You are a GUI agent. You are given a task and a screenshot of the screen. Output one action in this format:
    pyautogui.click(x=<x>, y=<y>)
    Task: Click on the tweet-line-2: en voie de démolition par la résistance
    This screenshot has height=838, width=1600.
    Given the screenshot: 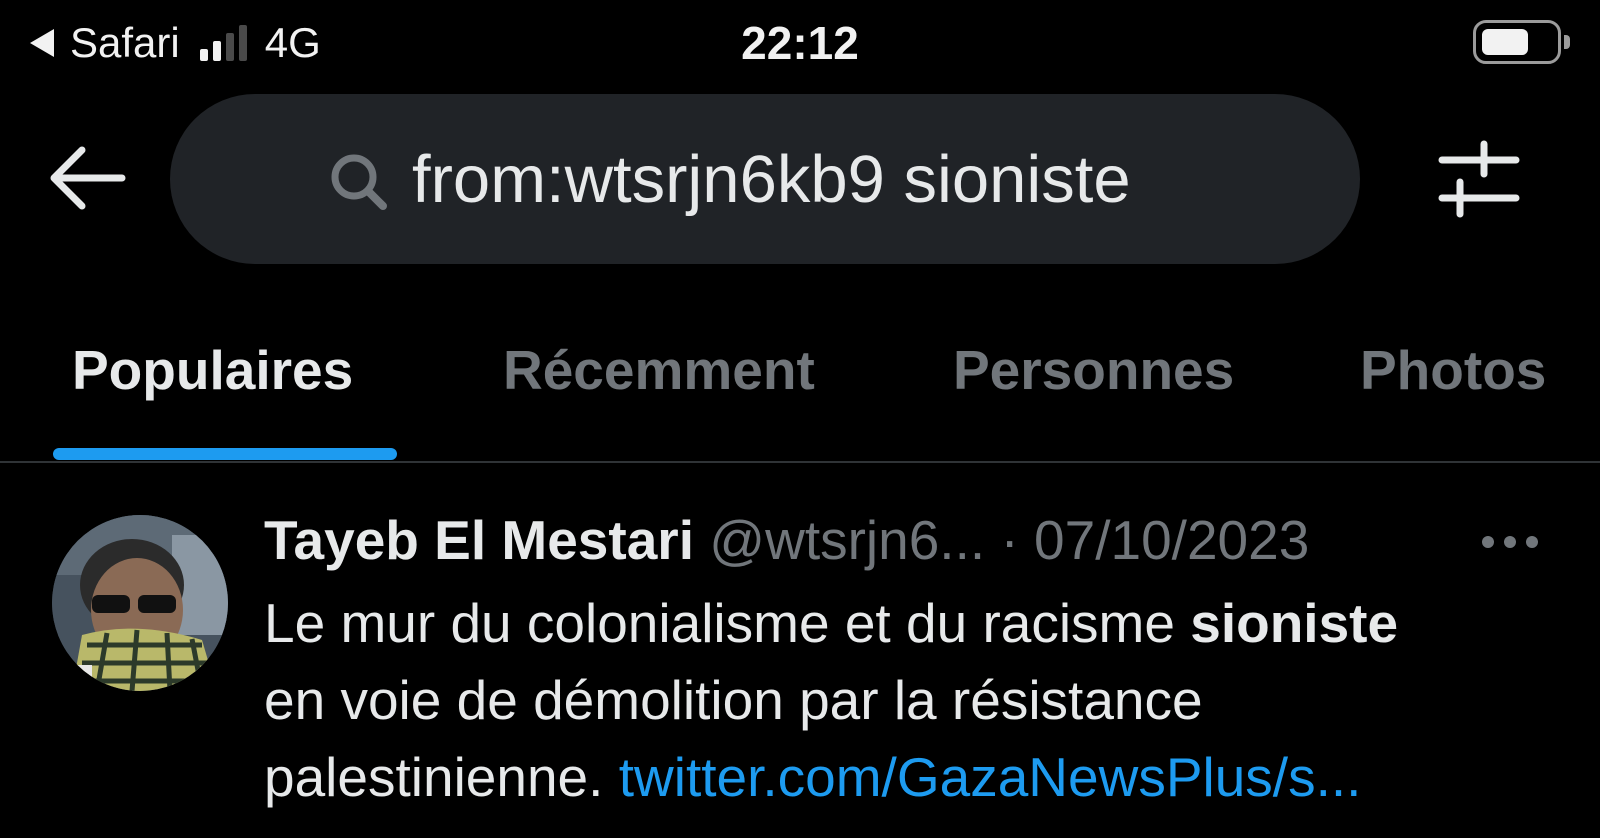 What is the action you would take?
    pyautogui.click(x=733, y=700)
    